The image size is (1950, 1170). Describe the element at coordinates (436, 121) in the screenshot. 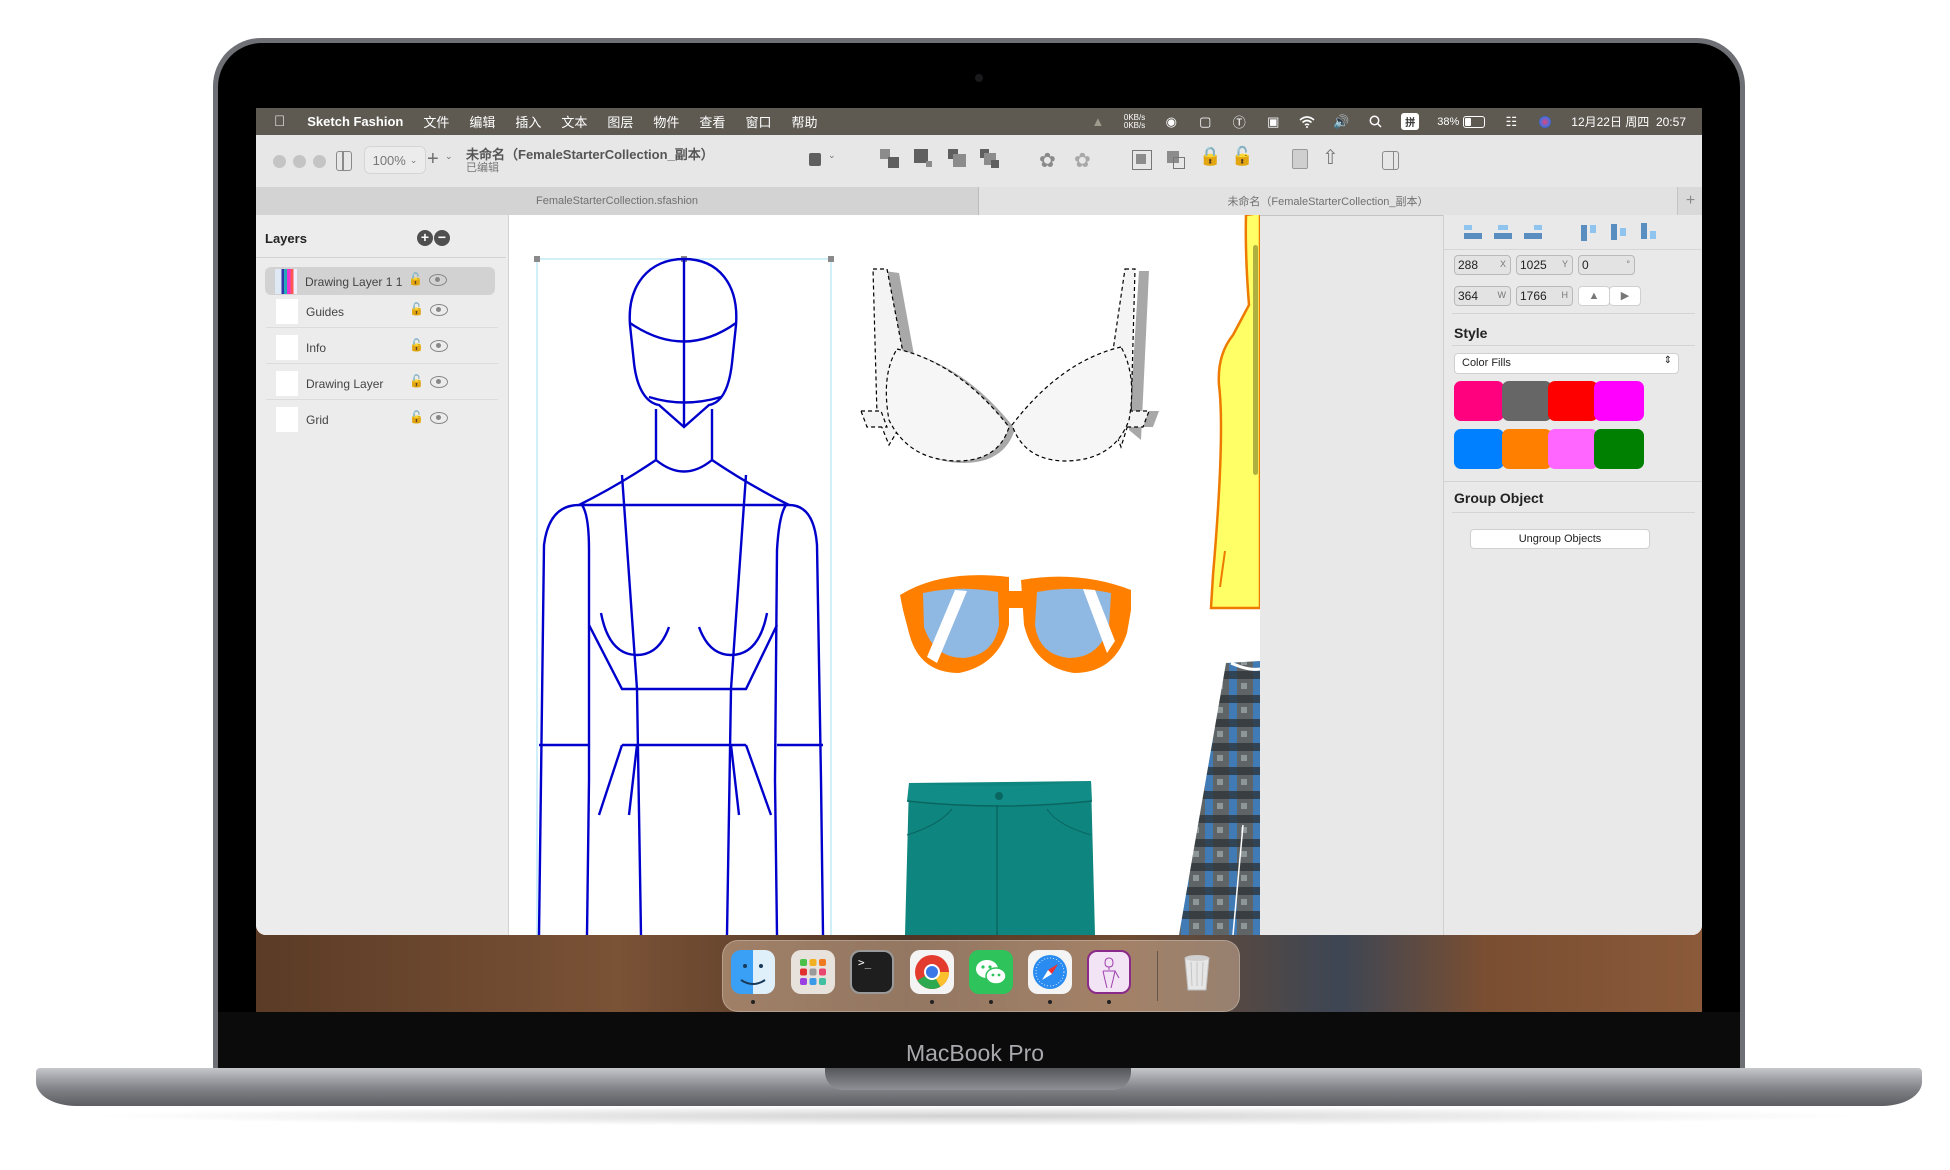

I see `menu-file: 文件` at that location.